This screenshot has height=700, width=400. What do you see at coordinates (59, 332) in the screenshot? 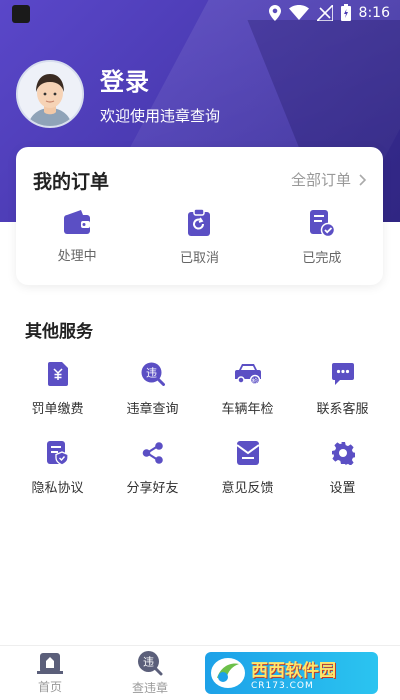
I see `services-title: 其他服务` at bounding box center [59, 332].